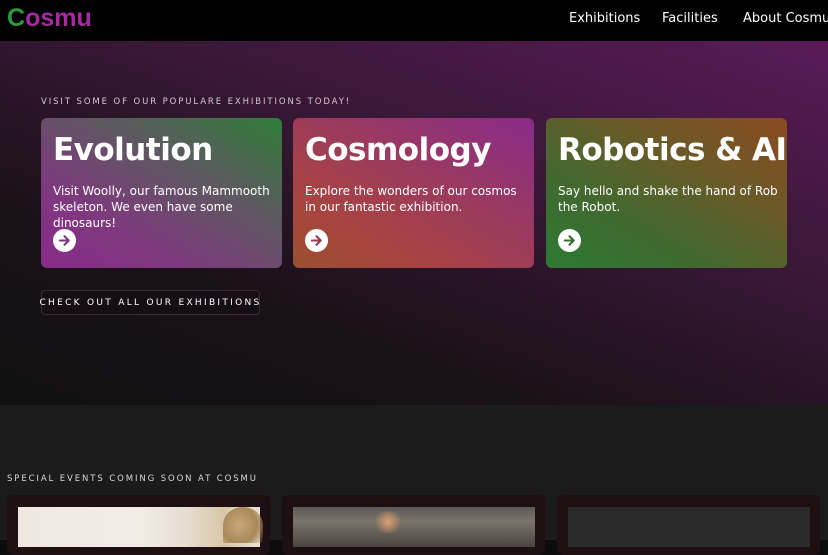 Image resolution: width=828 pixels, height=555 pixels. I want to click on nav-about: About Cosmu, so click(785, 18).